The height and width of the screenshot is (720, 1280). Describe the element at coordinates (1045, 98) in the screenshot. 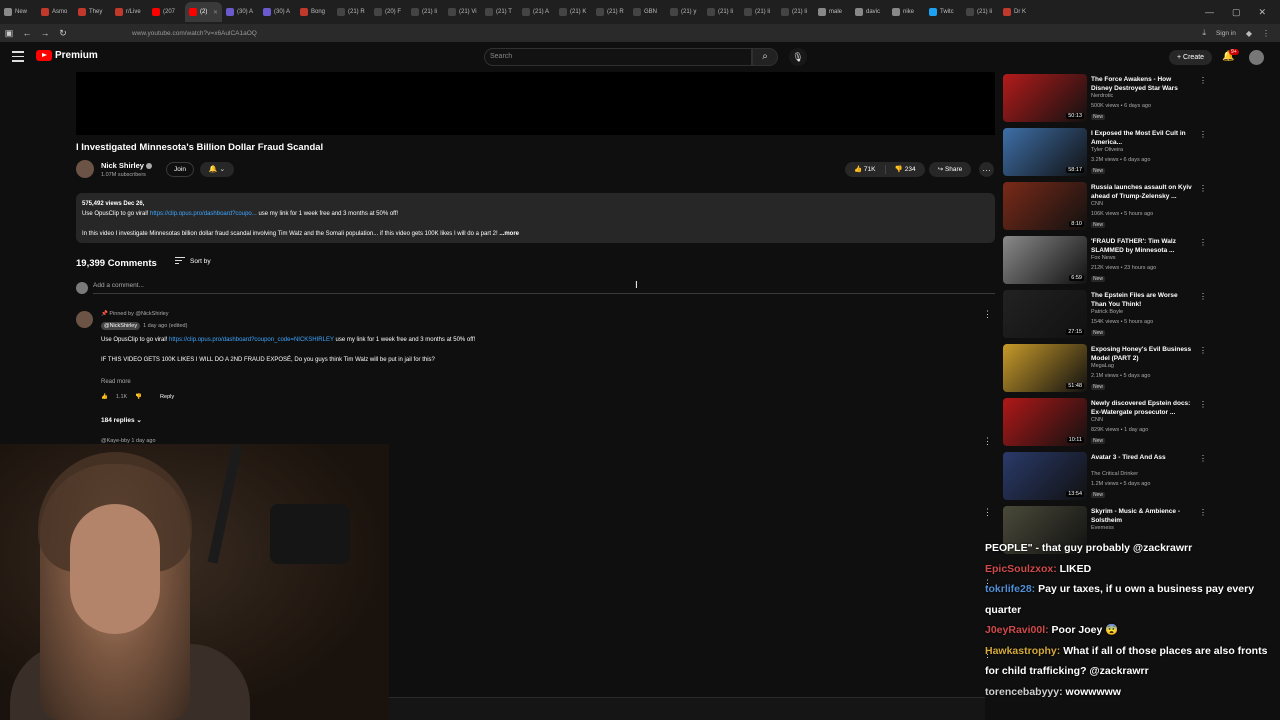

I see `video-thumbnail: 50:13` at that location.